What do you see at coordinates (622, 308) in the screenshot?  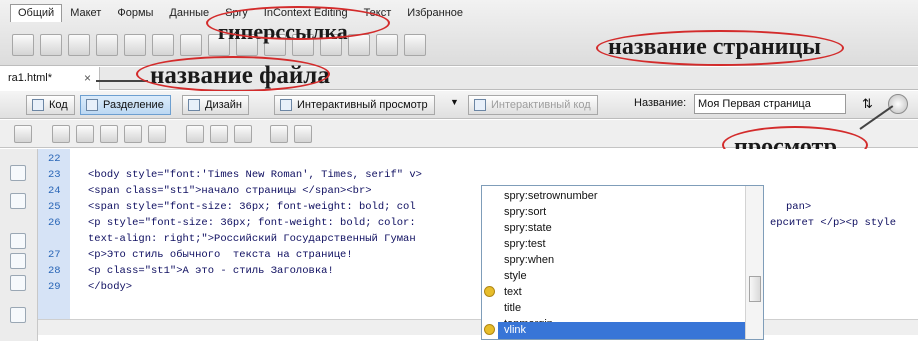 I see `hint-item: title` at bounding box center [622, 308].